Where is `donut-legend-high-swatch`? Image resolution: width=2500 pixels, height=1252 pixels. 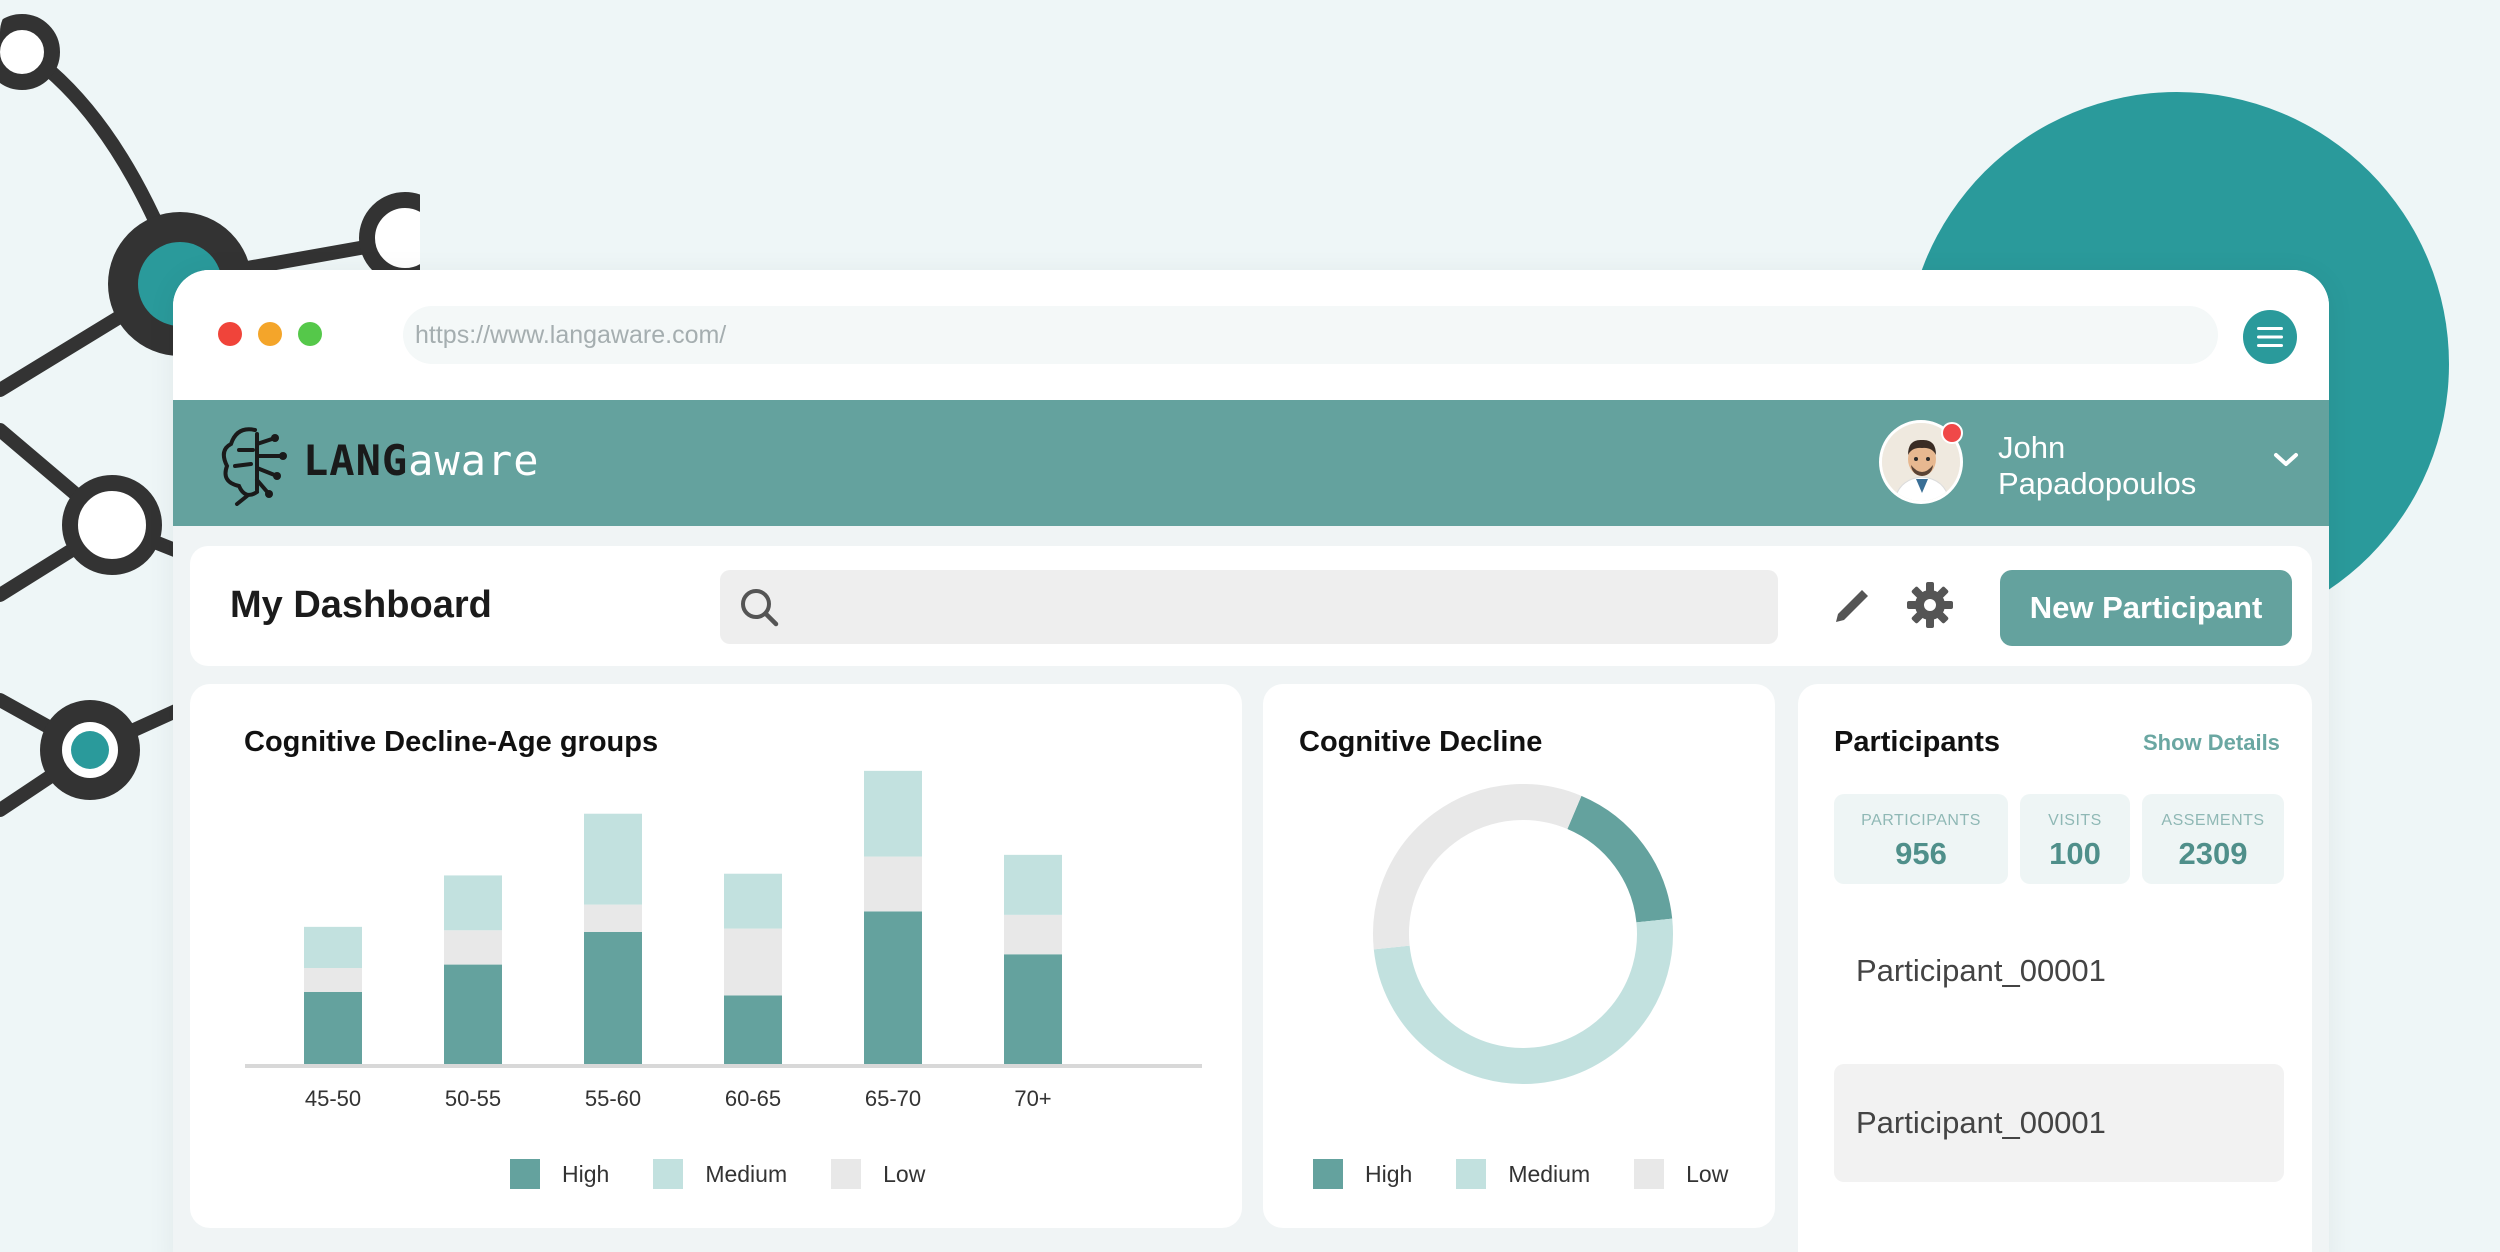
donut-legend-high-swatch is located at coordinates (1328, 1174).